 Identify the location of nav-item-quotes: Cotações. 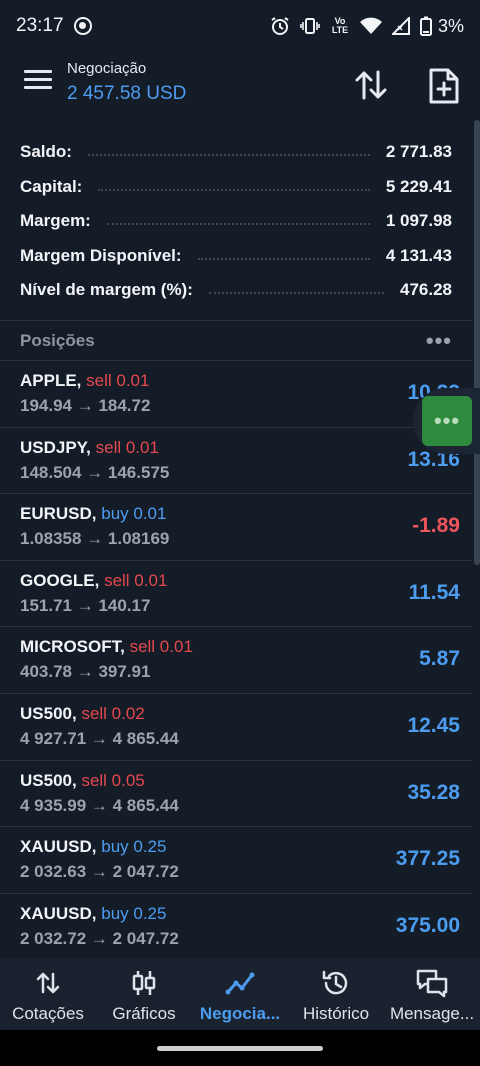
(48, 994).